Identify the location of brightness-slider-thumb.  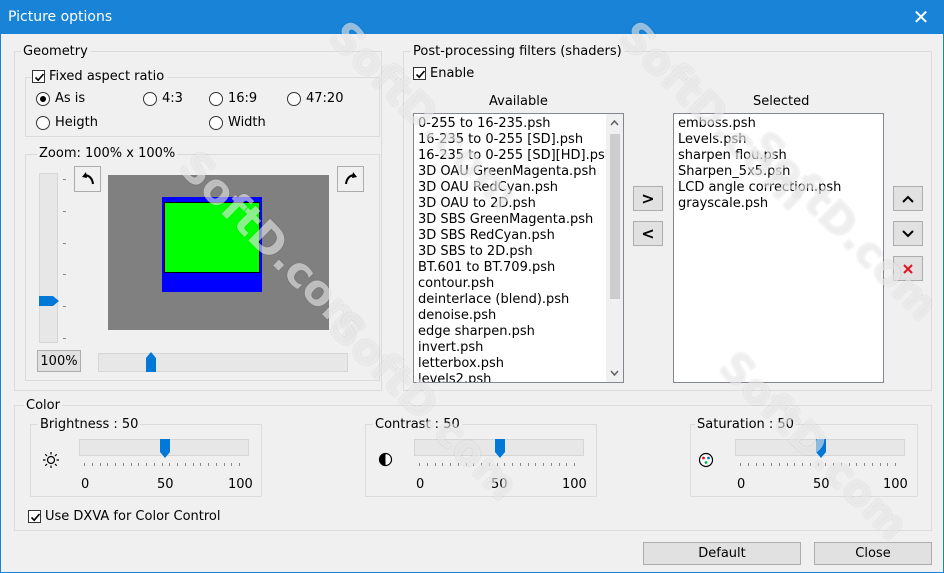
(165, 448).